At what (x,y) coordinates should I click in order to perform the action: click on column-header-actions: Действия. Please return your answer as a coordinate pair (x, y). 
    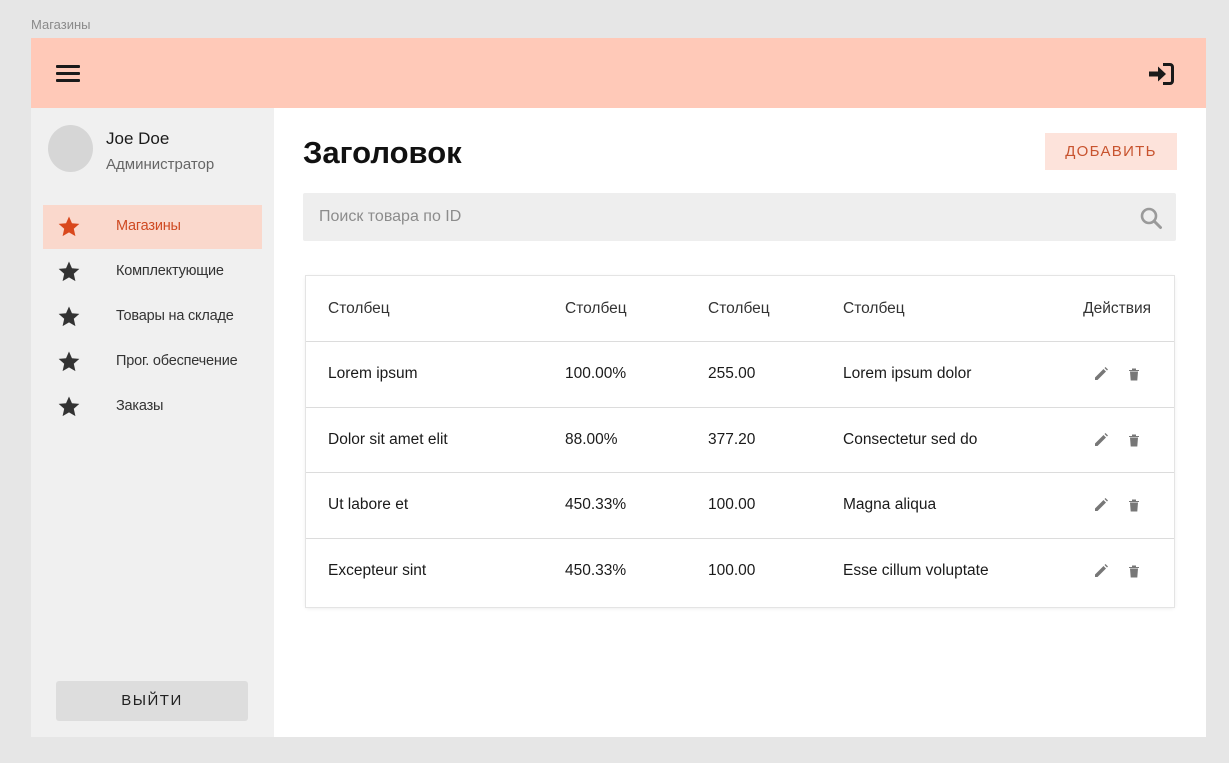
    Looking at the image, I should click on (1120, 309).